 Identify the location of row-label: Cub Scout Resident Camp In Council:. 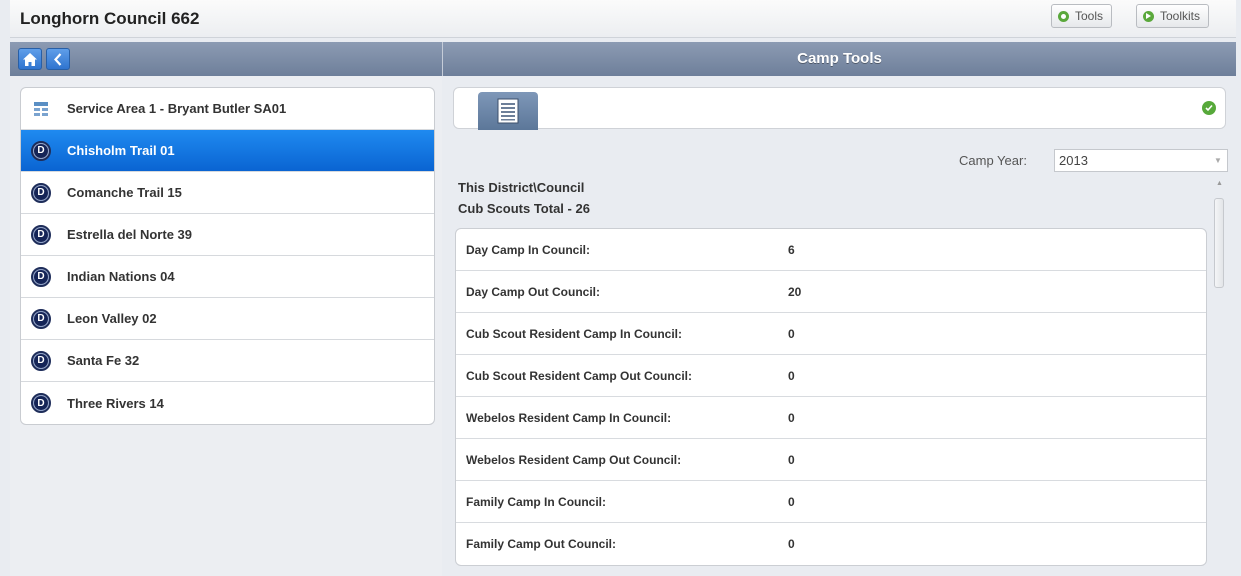
(574, 333).